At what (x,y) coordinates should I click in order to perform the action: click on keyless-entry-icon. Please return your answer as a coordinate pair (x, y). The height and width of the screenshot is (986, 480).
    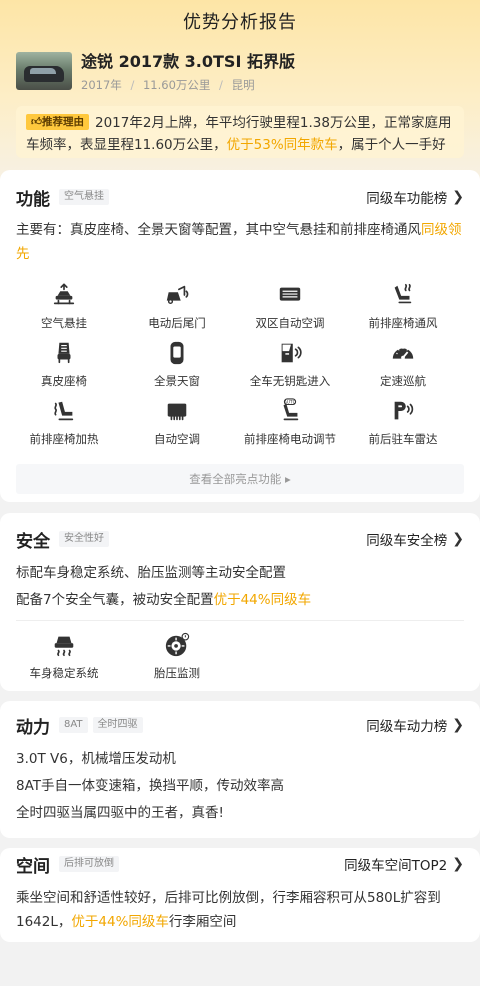
    Looking at the image, I should click on (291, 353).